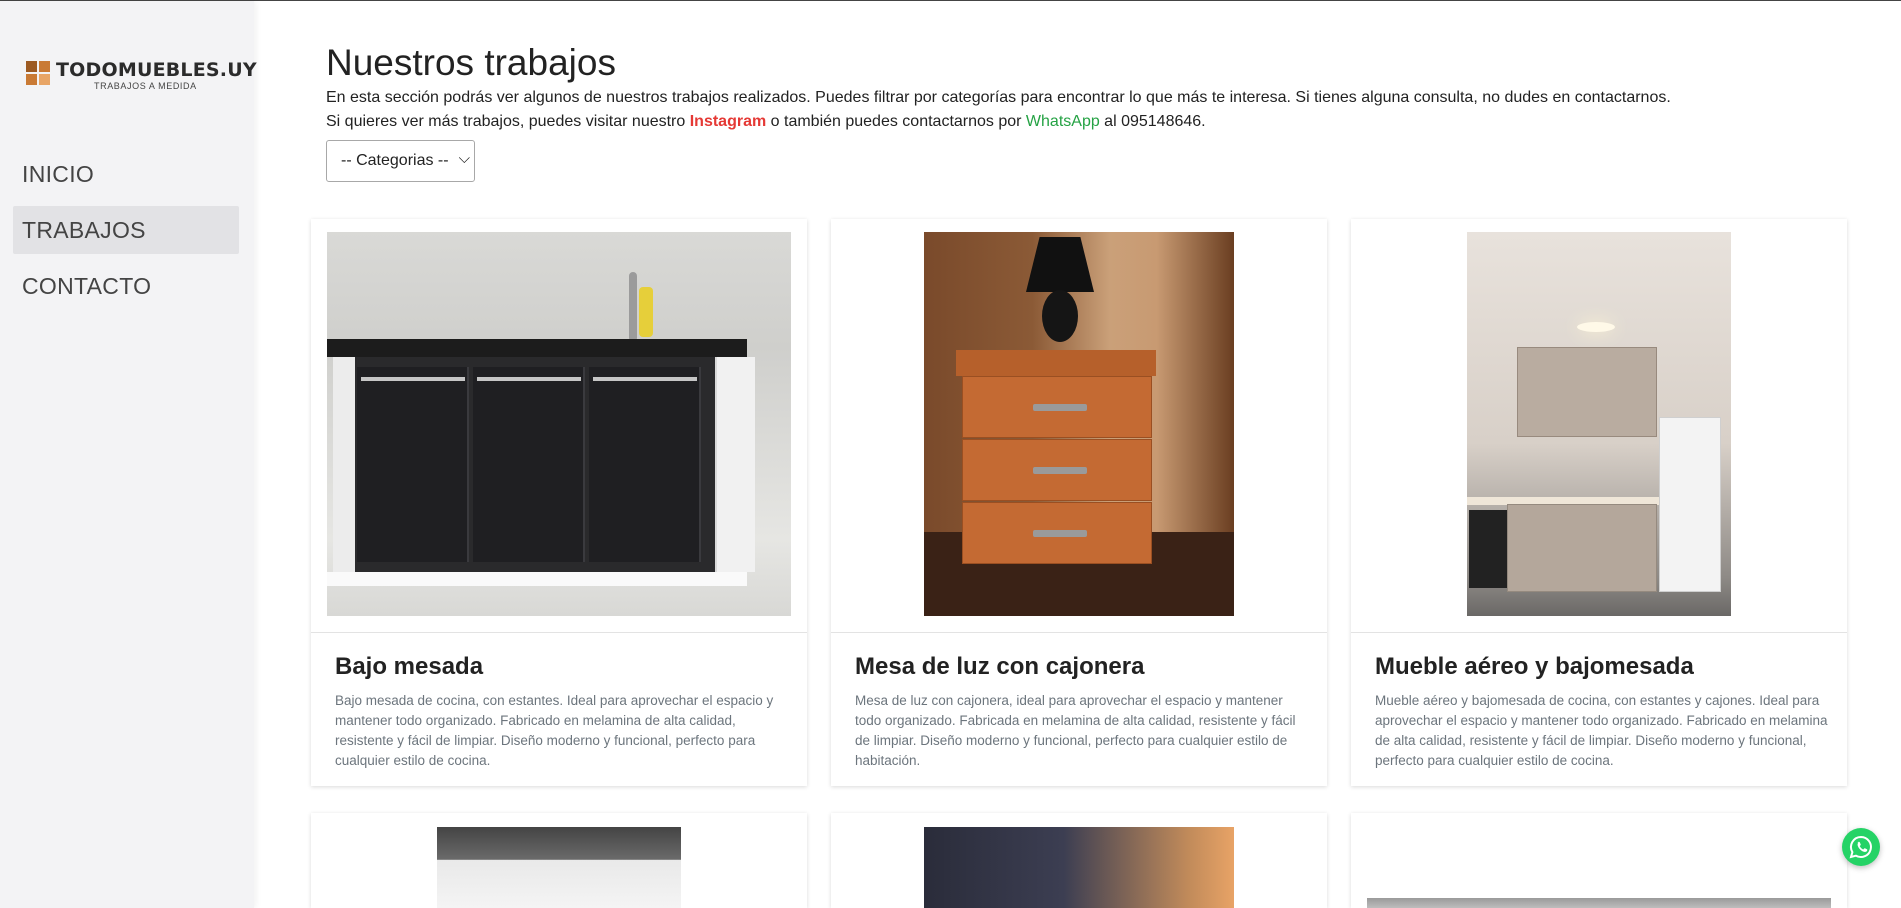 The width and height of the screenshot is (1901, 908). I want to click on bottle-shape, so click(646, 312).